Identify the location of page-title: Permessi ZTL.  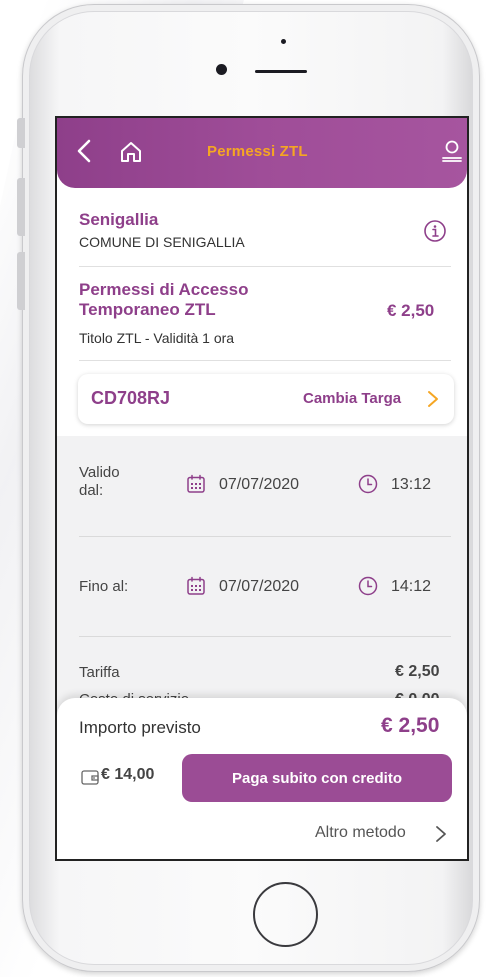
(257, 151).